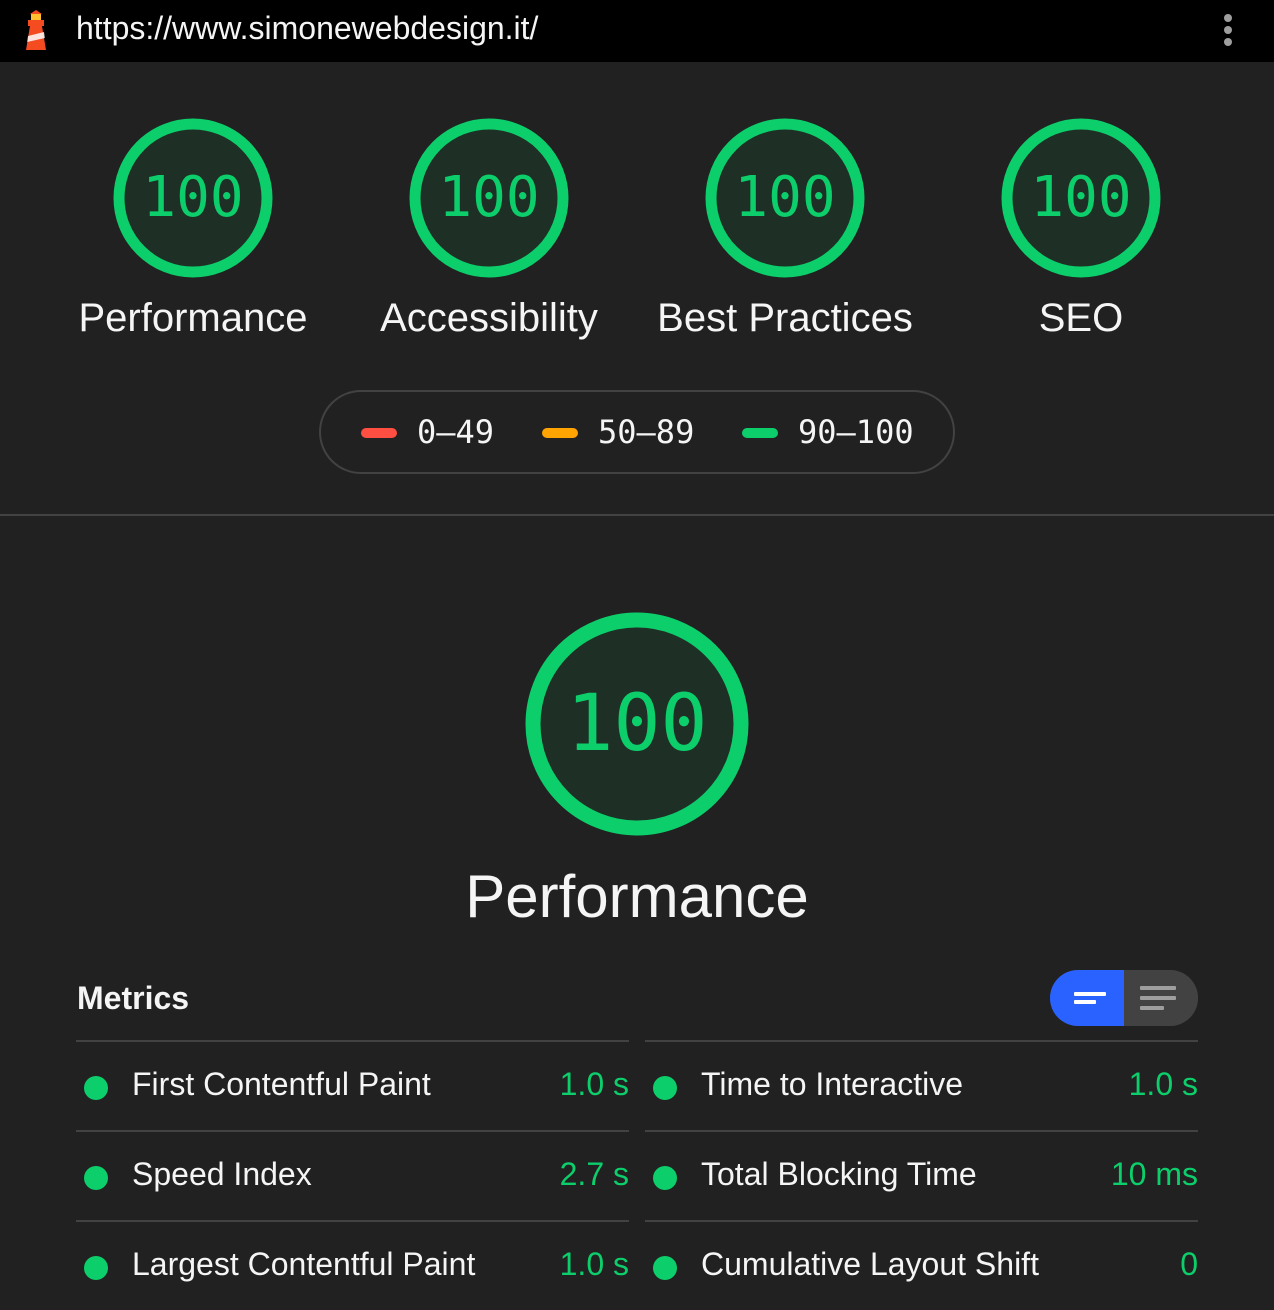  I want to click on gauge-accessibility: 100 Accessibility, so click(489, 238).